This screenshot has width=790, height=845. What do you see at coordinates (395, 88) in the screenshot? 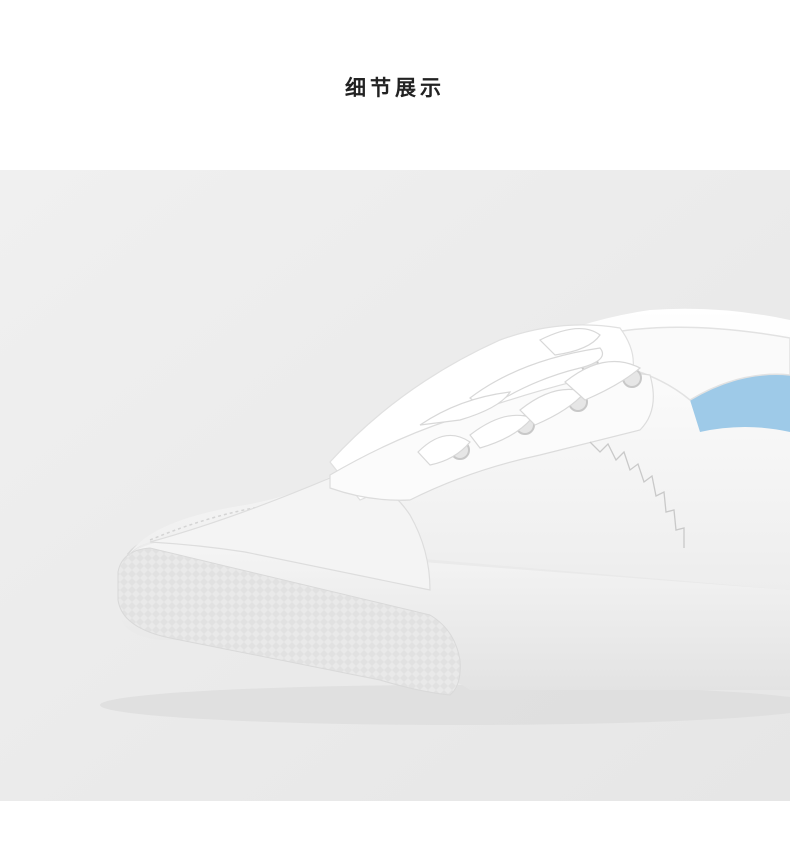
I see `section-title: 细节展示` at bounding box center [395, 88].